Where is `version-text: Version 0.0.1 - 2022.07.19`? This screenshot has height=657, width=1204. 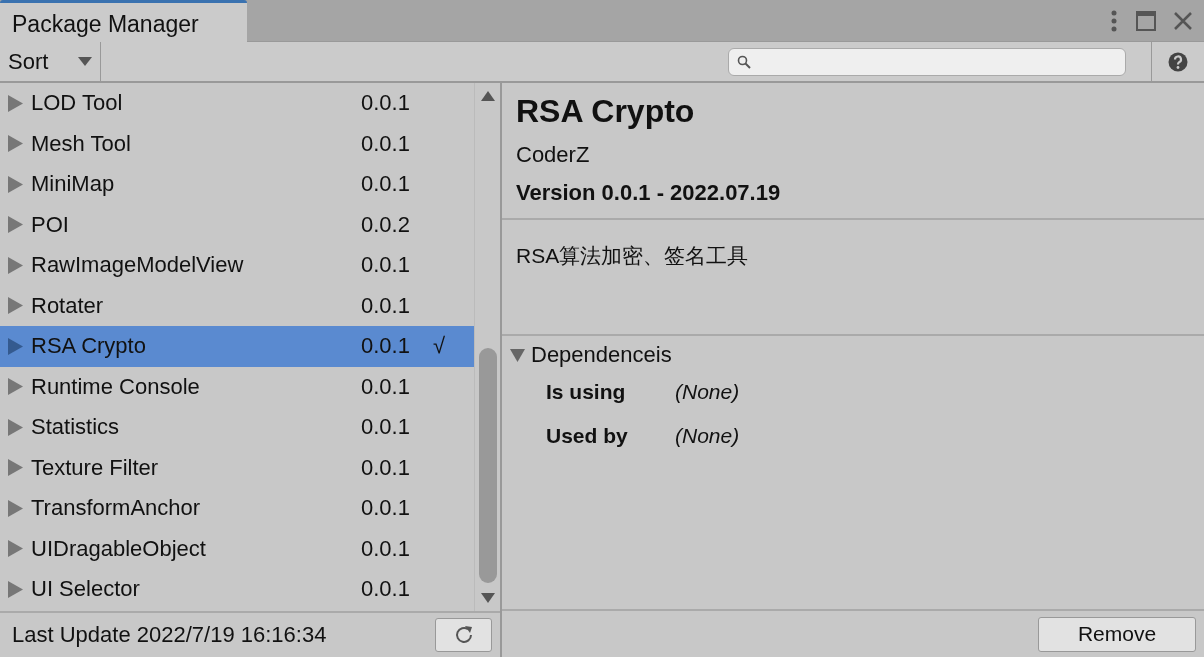
version-text: Version 0.0.1 - 2022.07.19 is located at coordinates (649, 193).